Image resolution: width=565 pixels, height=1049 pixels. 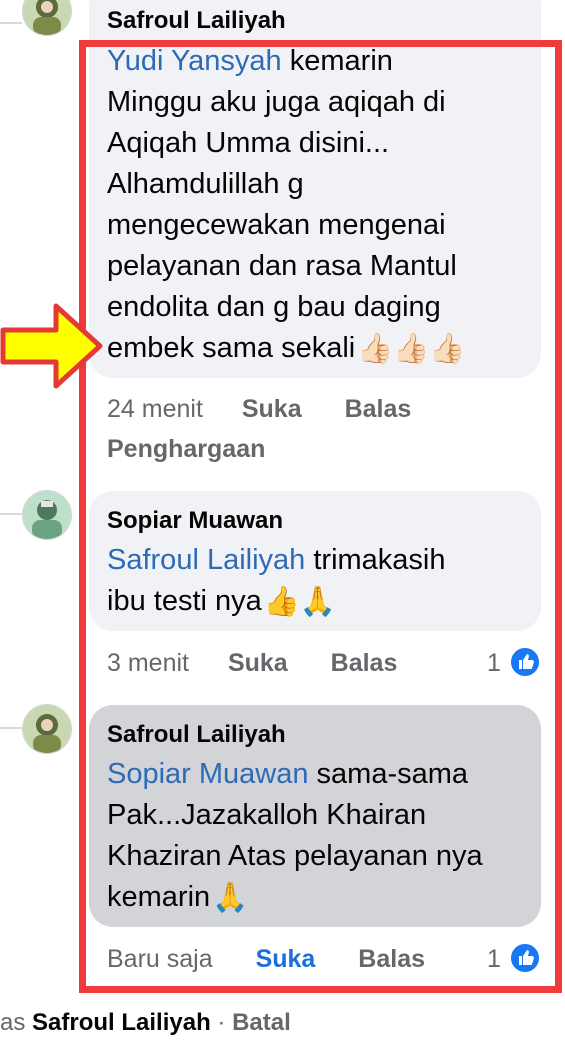 What do you see at coordinates (411, 348) in the screenshot?
I see `thumbs-up-emoji: 👍🏻👍🏻👍🏻` at bounding box center [411, 348].